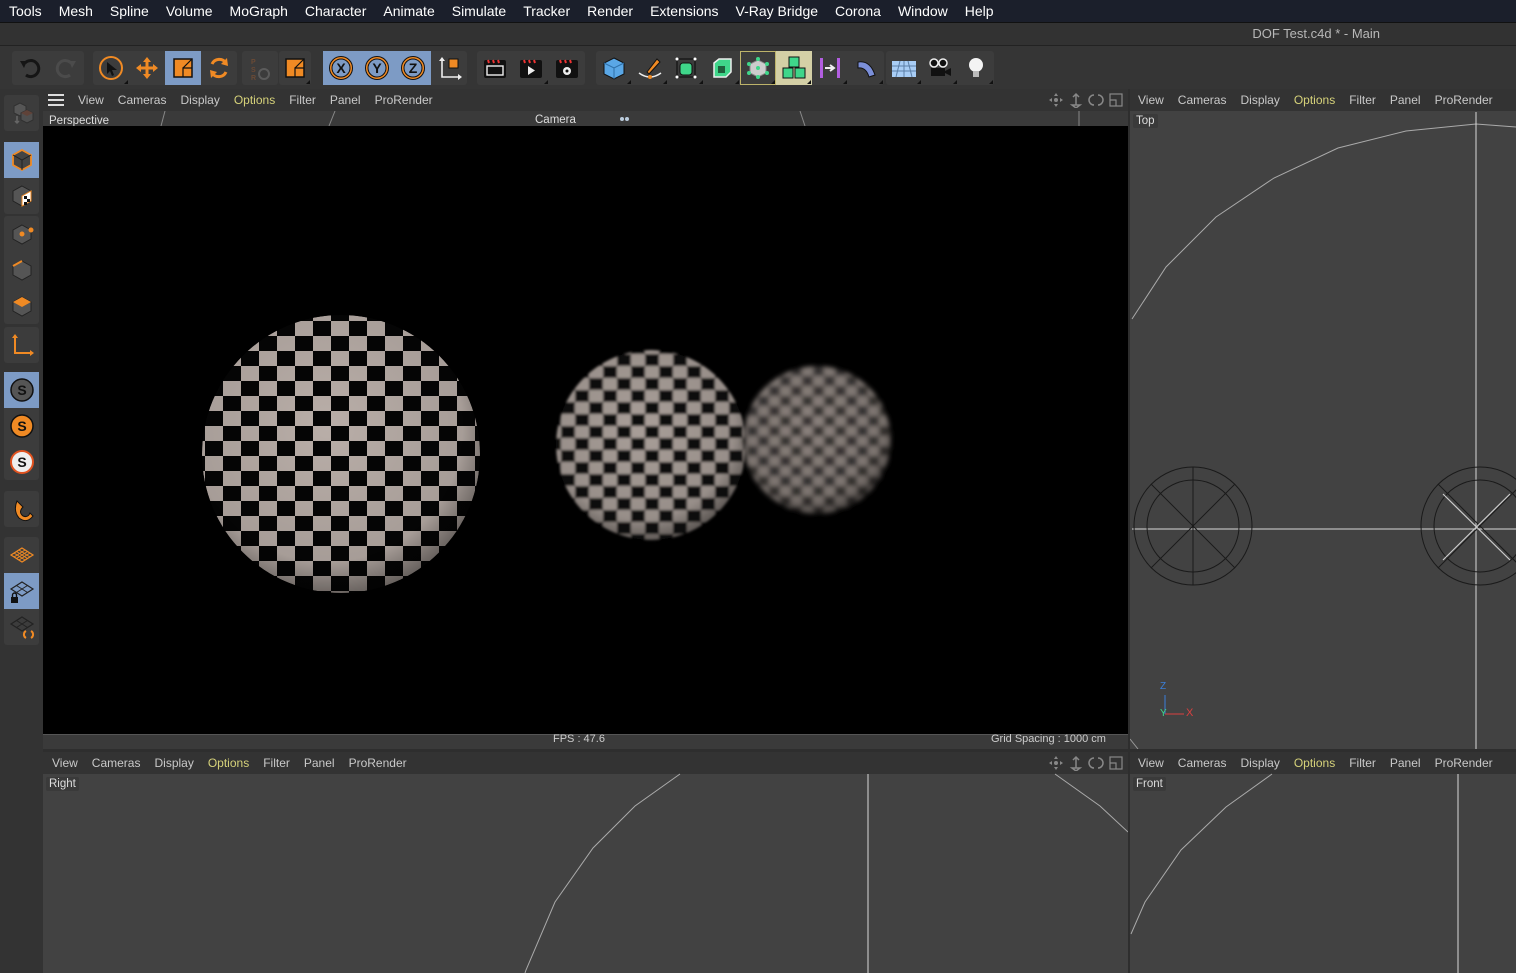 This screenshot has width=1516, height=973. Describe the element at coordinates (776, 11) in the screenshot. I see `menu-v-ray-bridge: V-Ray Bridge` at that location.